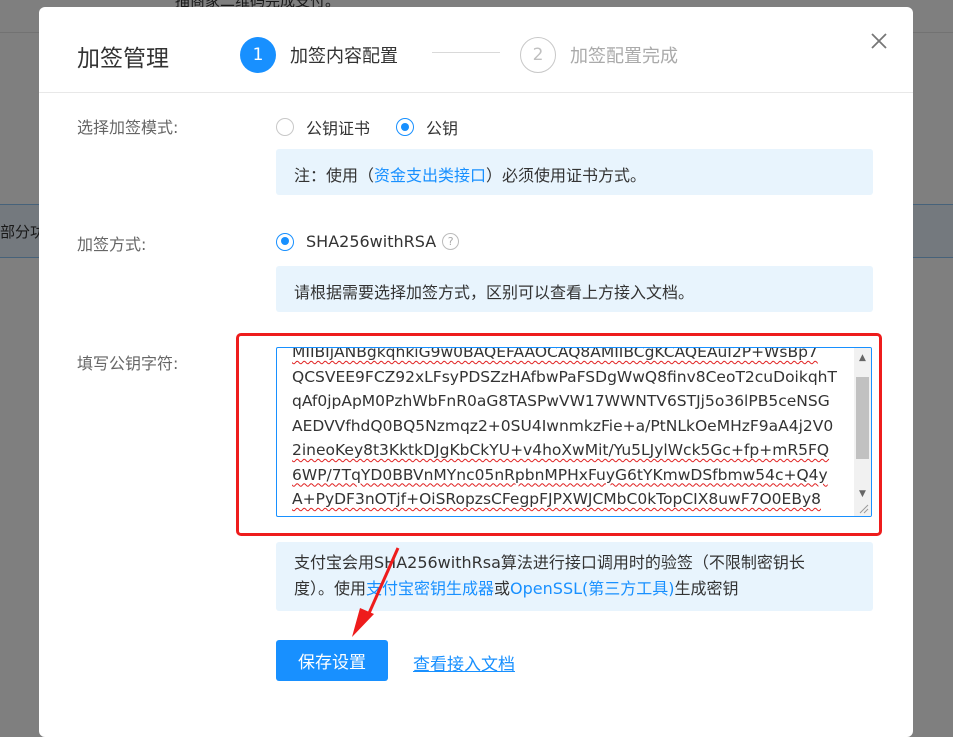 This screenshot has height=737, width=953. What do you see at coordinates (285, 127) in the screenshot?
I see `radio-circle` at bounding box center [285, 127].